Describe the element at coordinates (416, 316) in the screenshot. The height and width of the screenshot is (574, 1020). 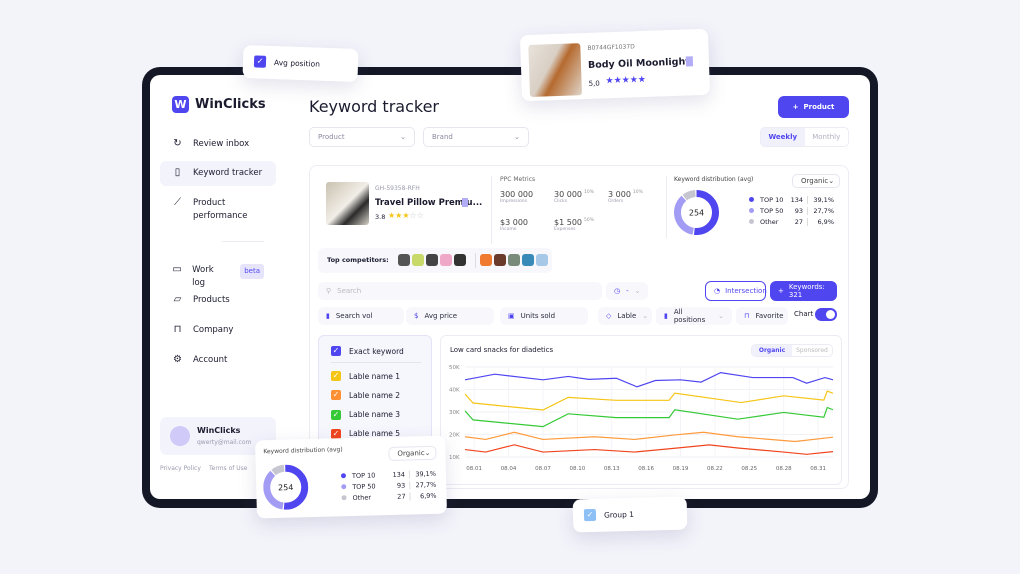
I see `dollar-icon: $` at that location.